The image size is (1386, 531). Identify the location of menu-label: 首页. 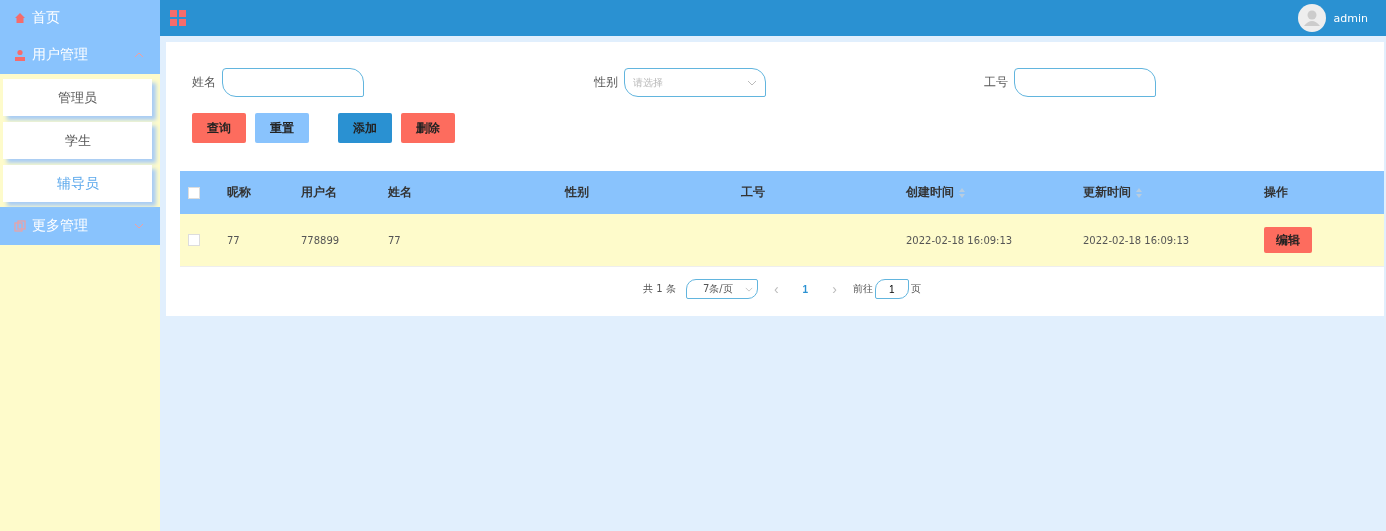
(46, 18).